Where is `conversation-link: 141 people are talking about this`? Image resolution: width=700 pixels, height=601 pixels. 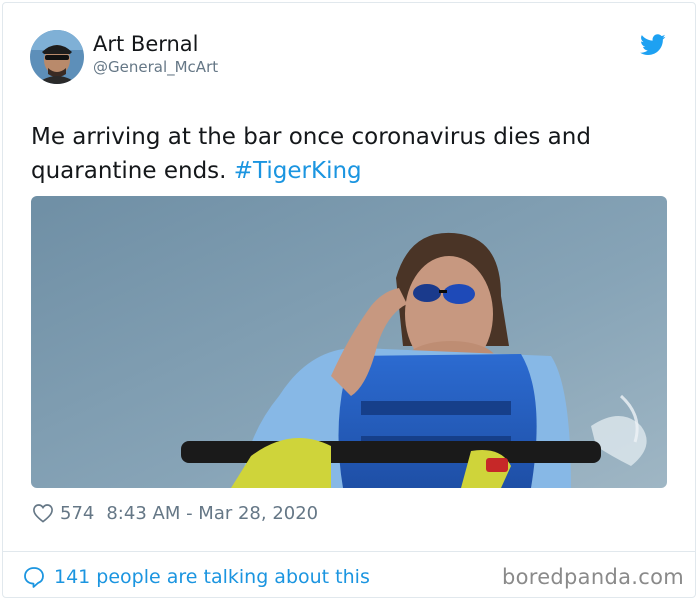 conversation-link: 141 people are talking about this is located at coordinates (196, 577).